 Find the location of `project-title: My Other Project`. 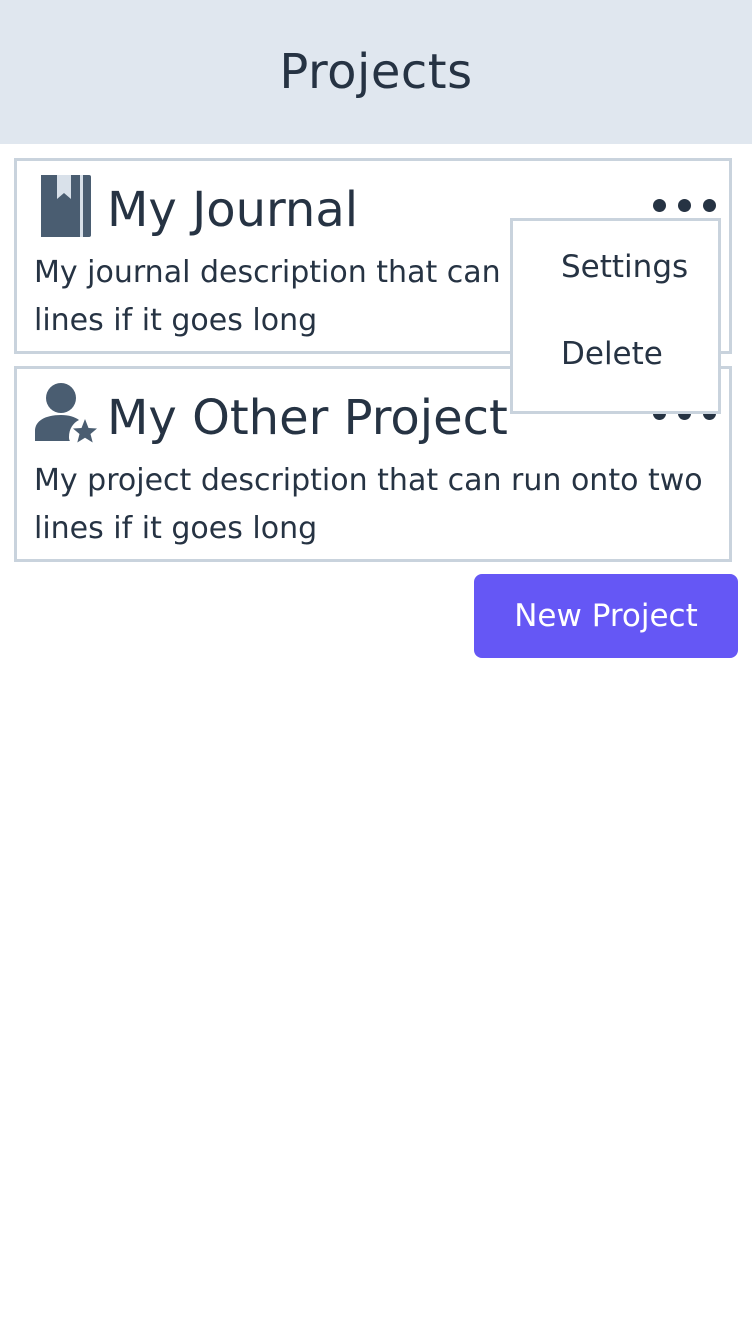

project-title: My Other Project is located at coordinates (307, 418).